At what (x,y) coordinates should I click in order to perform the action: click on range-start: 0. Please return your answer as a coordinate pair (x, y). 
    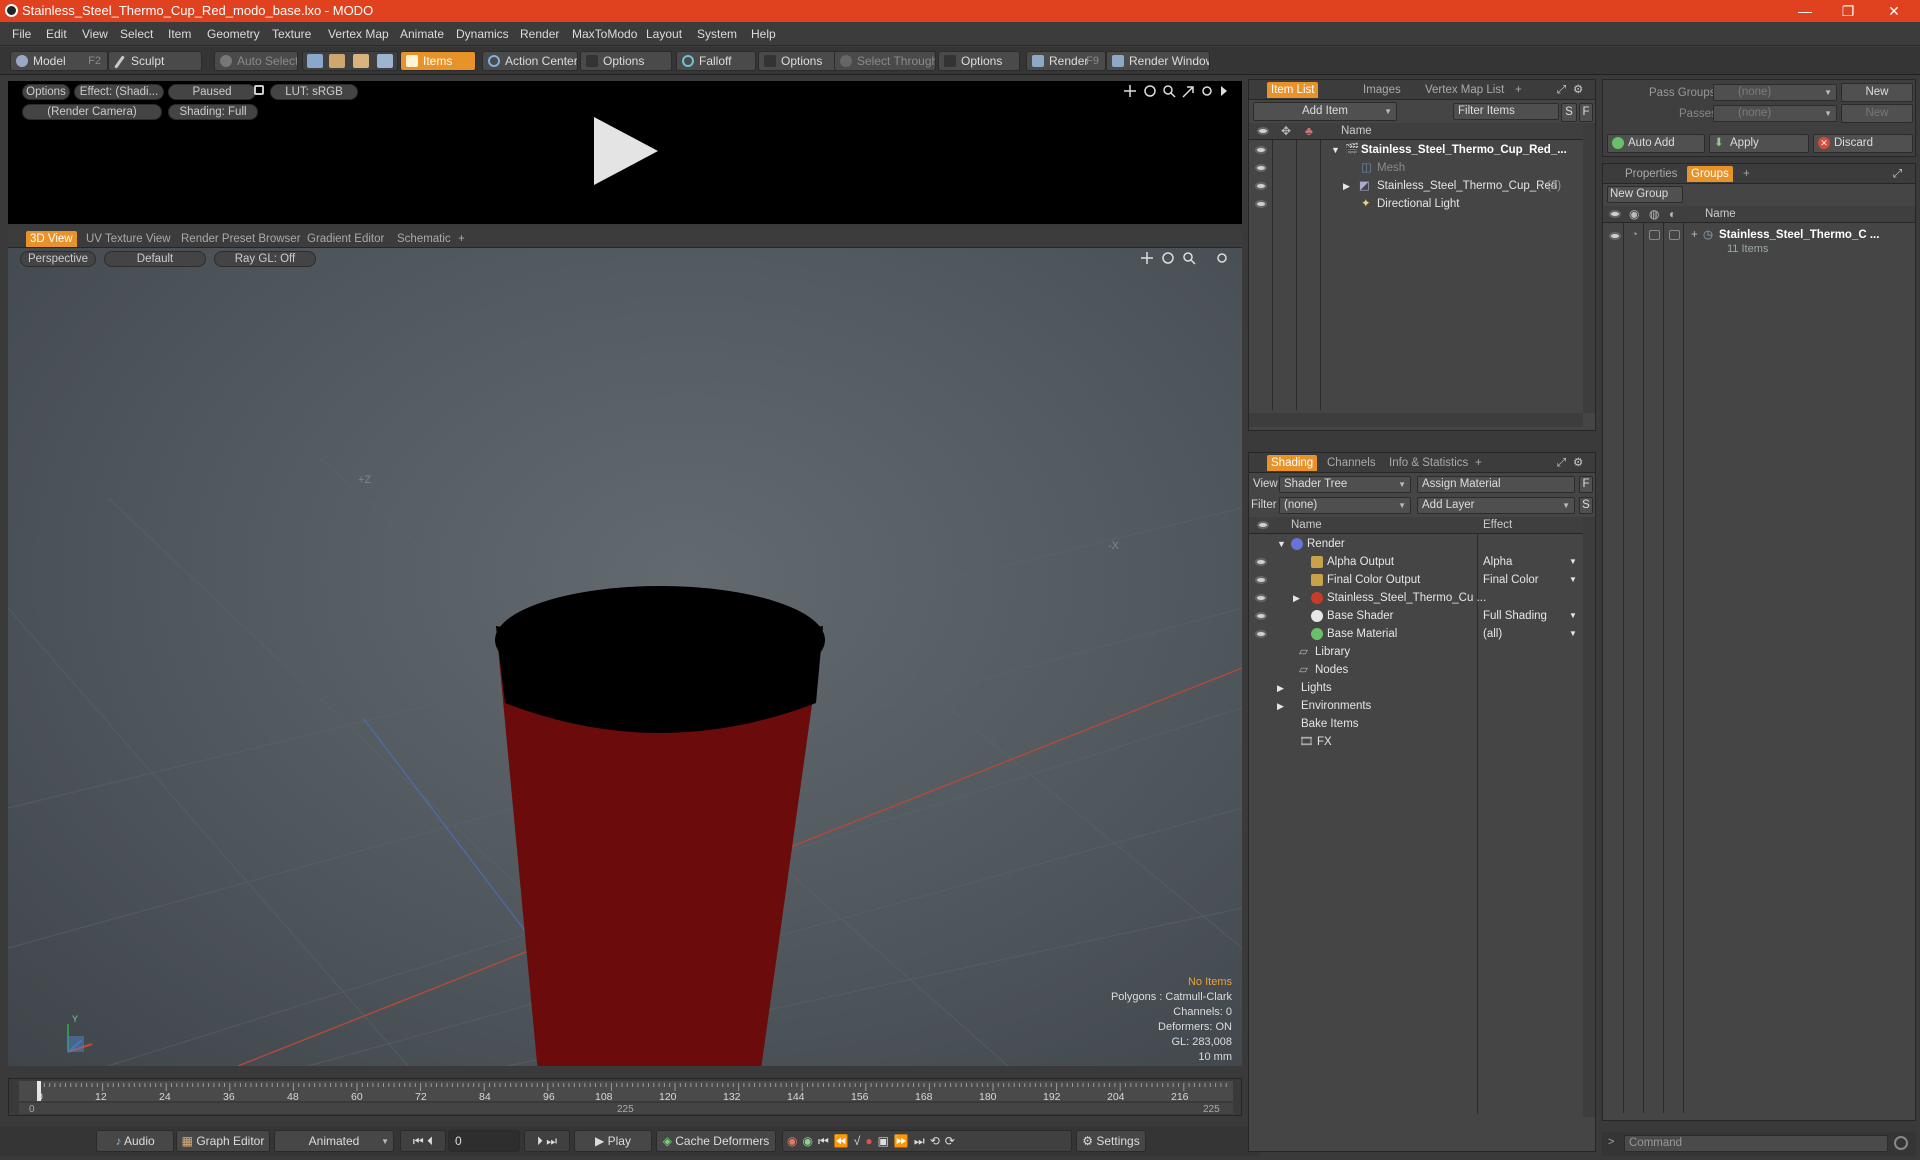
    Looking at the image, I should click on (32, 1109).